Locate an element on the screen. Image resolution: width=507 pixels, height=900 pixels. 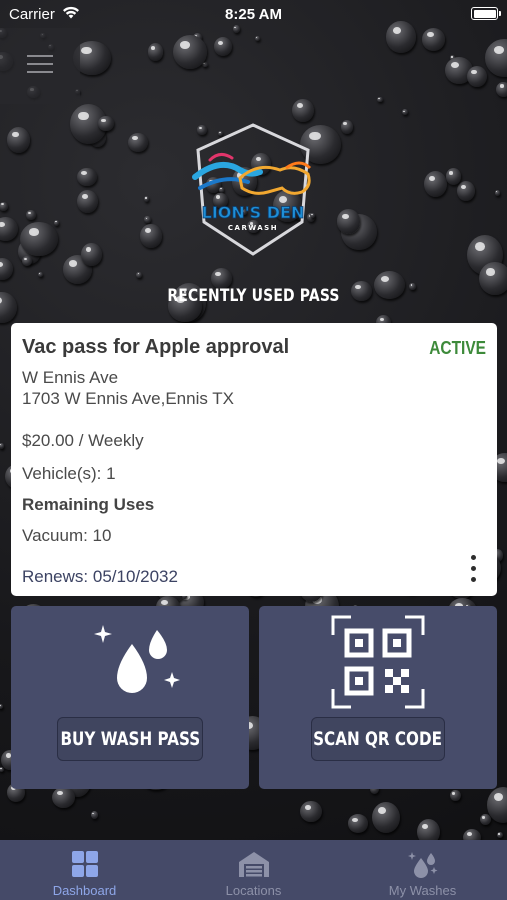
tab-label: Dashboard is located at coordinates (84, 890).